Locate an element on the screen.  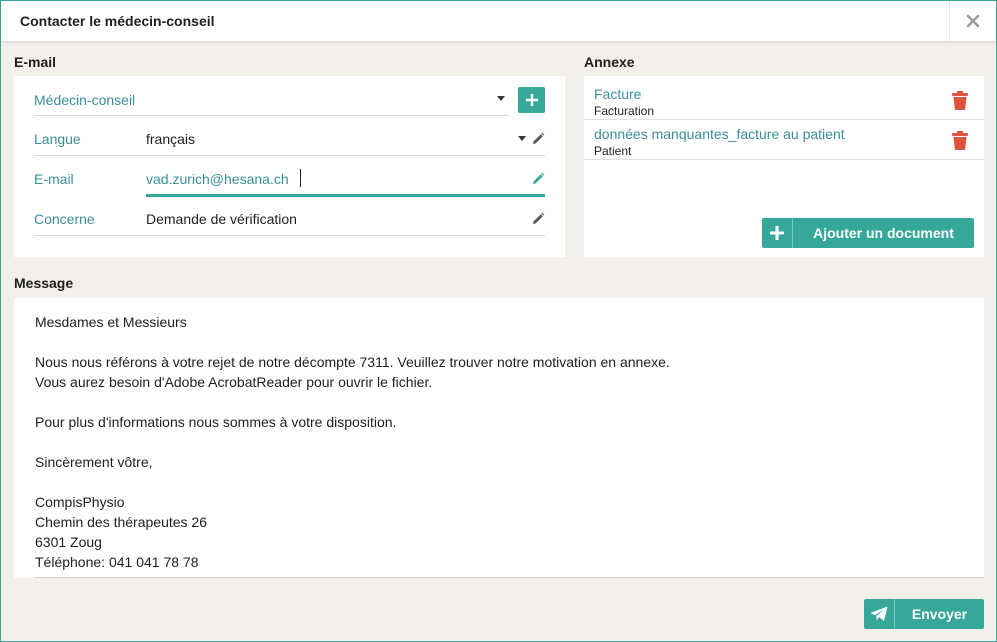
language-field: Langue français is located at coordinates (289, 136).